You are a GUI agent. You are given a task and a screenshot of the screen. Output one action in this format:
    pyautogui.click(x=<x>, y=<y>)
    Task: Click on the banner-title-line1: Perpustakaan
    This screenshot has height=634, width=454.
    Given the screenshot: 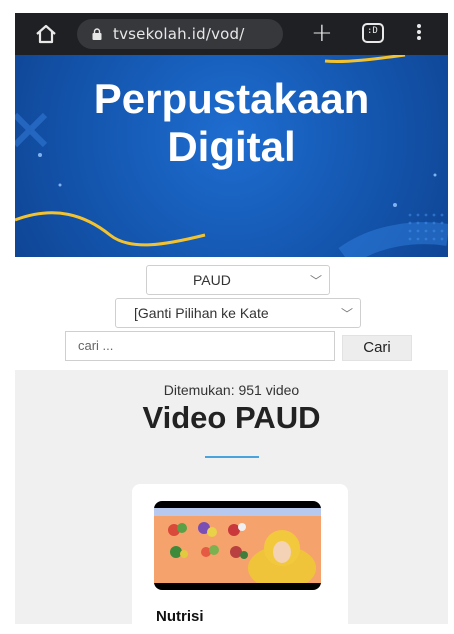 What is the action you would take?
    pyautogui.click(x=231, y=98)
    